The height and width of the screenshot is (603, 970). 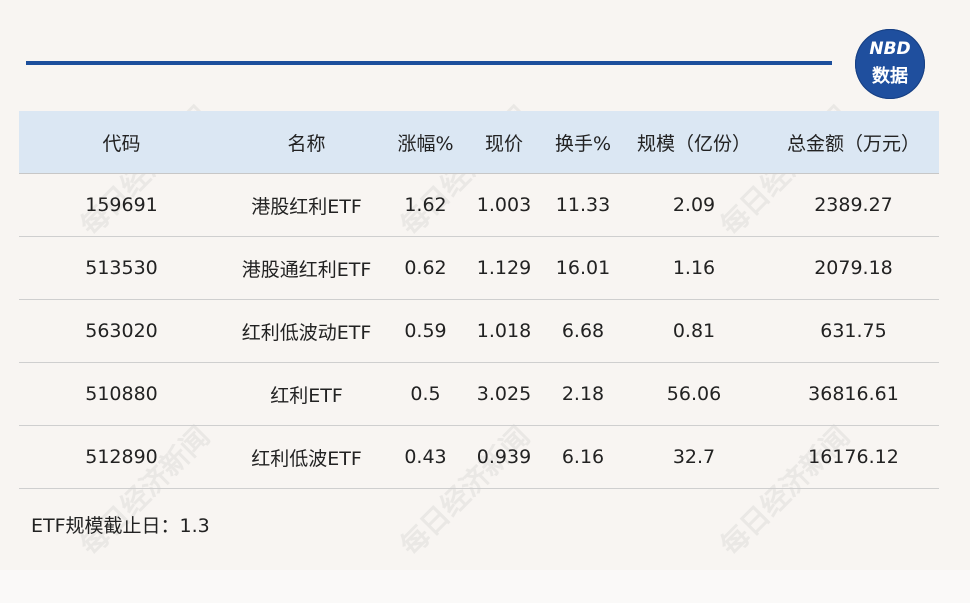 What do you see at coordinates (504, 394) in the screenshot?
I see `cell-price: 3.025` at bounding box center [504, 394].